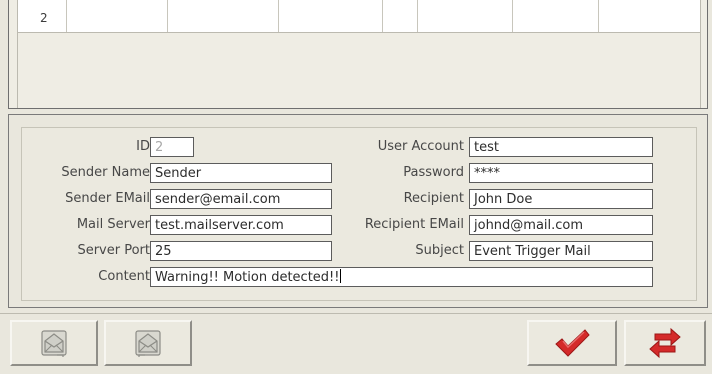  I want to click on checkmark-icon, so click(572, 343).